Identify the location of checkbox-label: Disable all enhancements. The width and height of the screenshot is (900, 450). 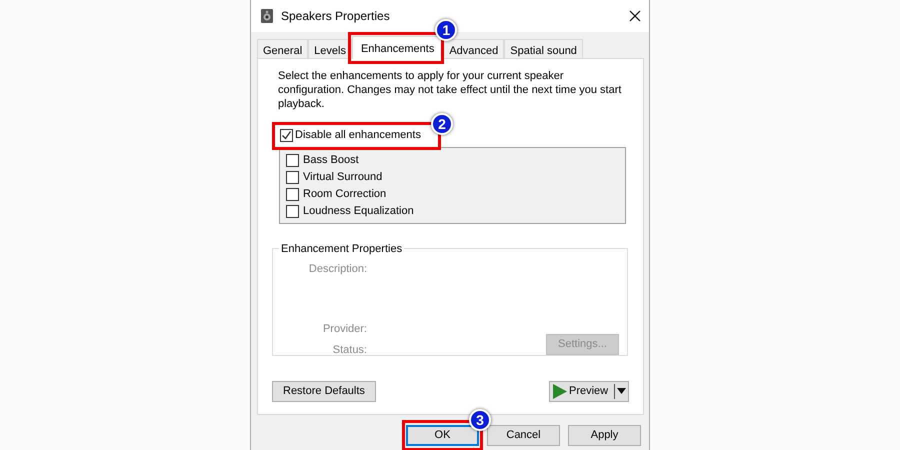
(358, 135).